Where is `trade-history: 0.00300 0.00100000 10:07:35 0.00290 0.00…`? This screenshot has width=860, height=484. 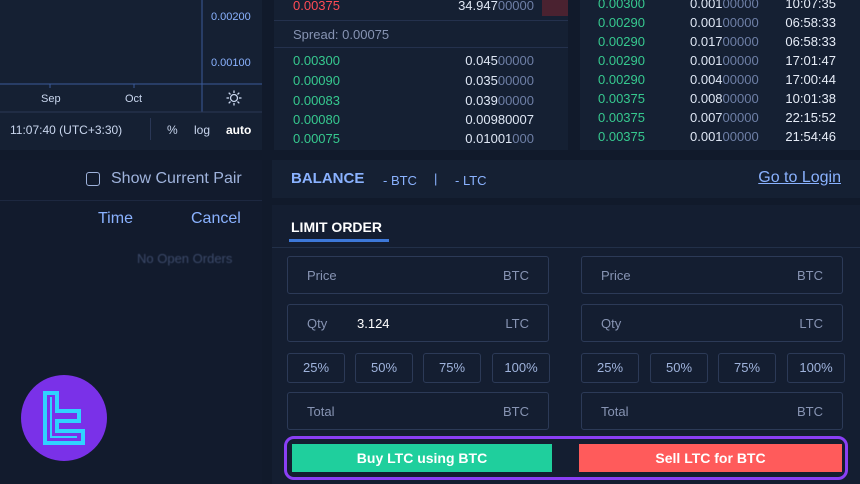 trade-history: 0.00300 0.00100000 10:07:35 0.00290 0.00… is located at coordinates (720, 75).